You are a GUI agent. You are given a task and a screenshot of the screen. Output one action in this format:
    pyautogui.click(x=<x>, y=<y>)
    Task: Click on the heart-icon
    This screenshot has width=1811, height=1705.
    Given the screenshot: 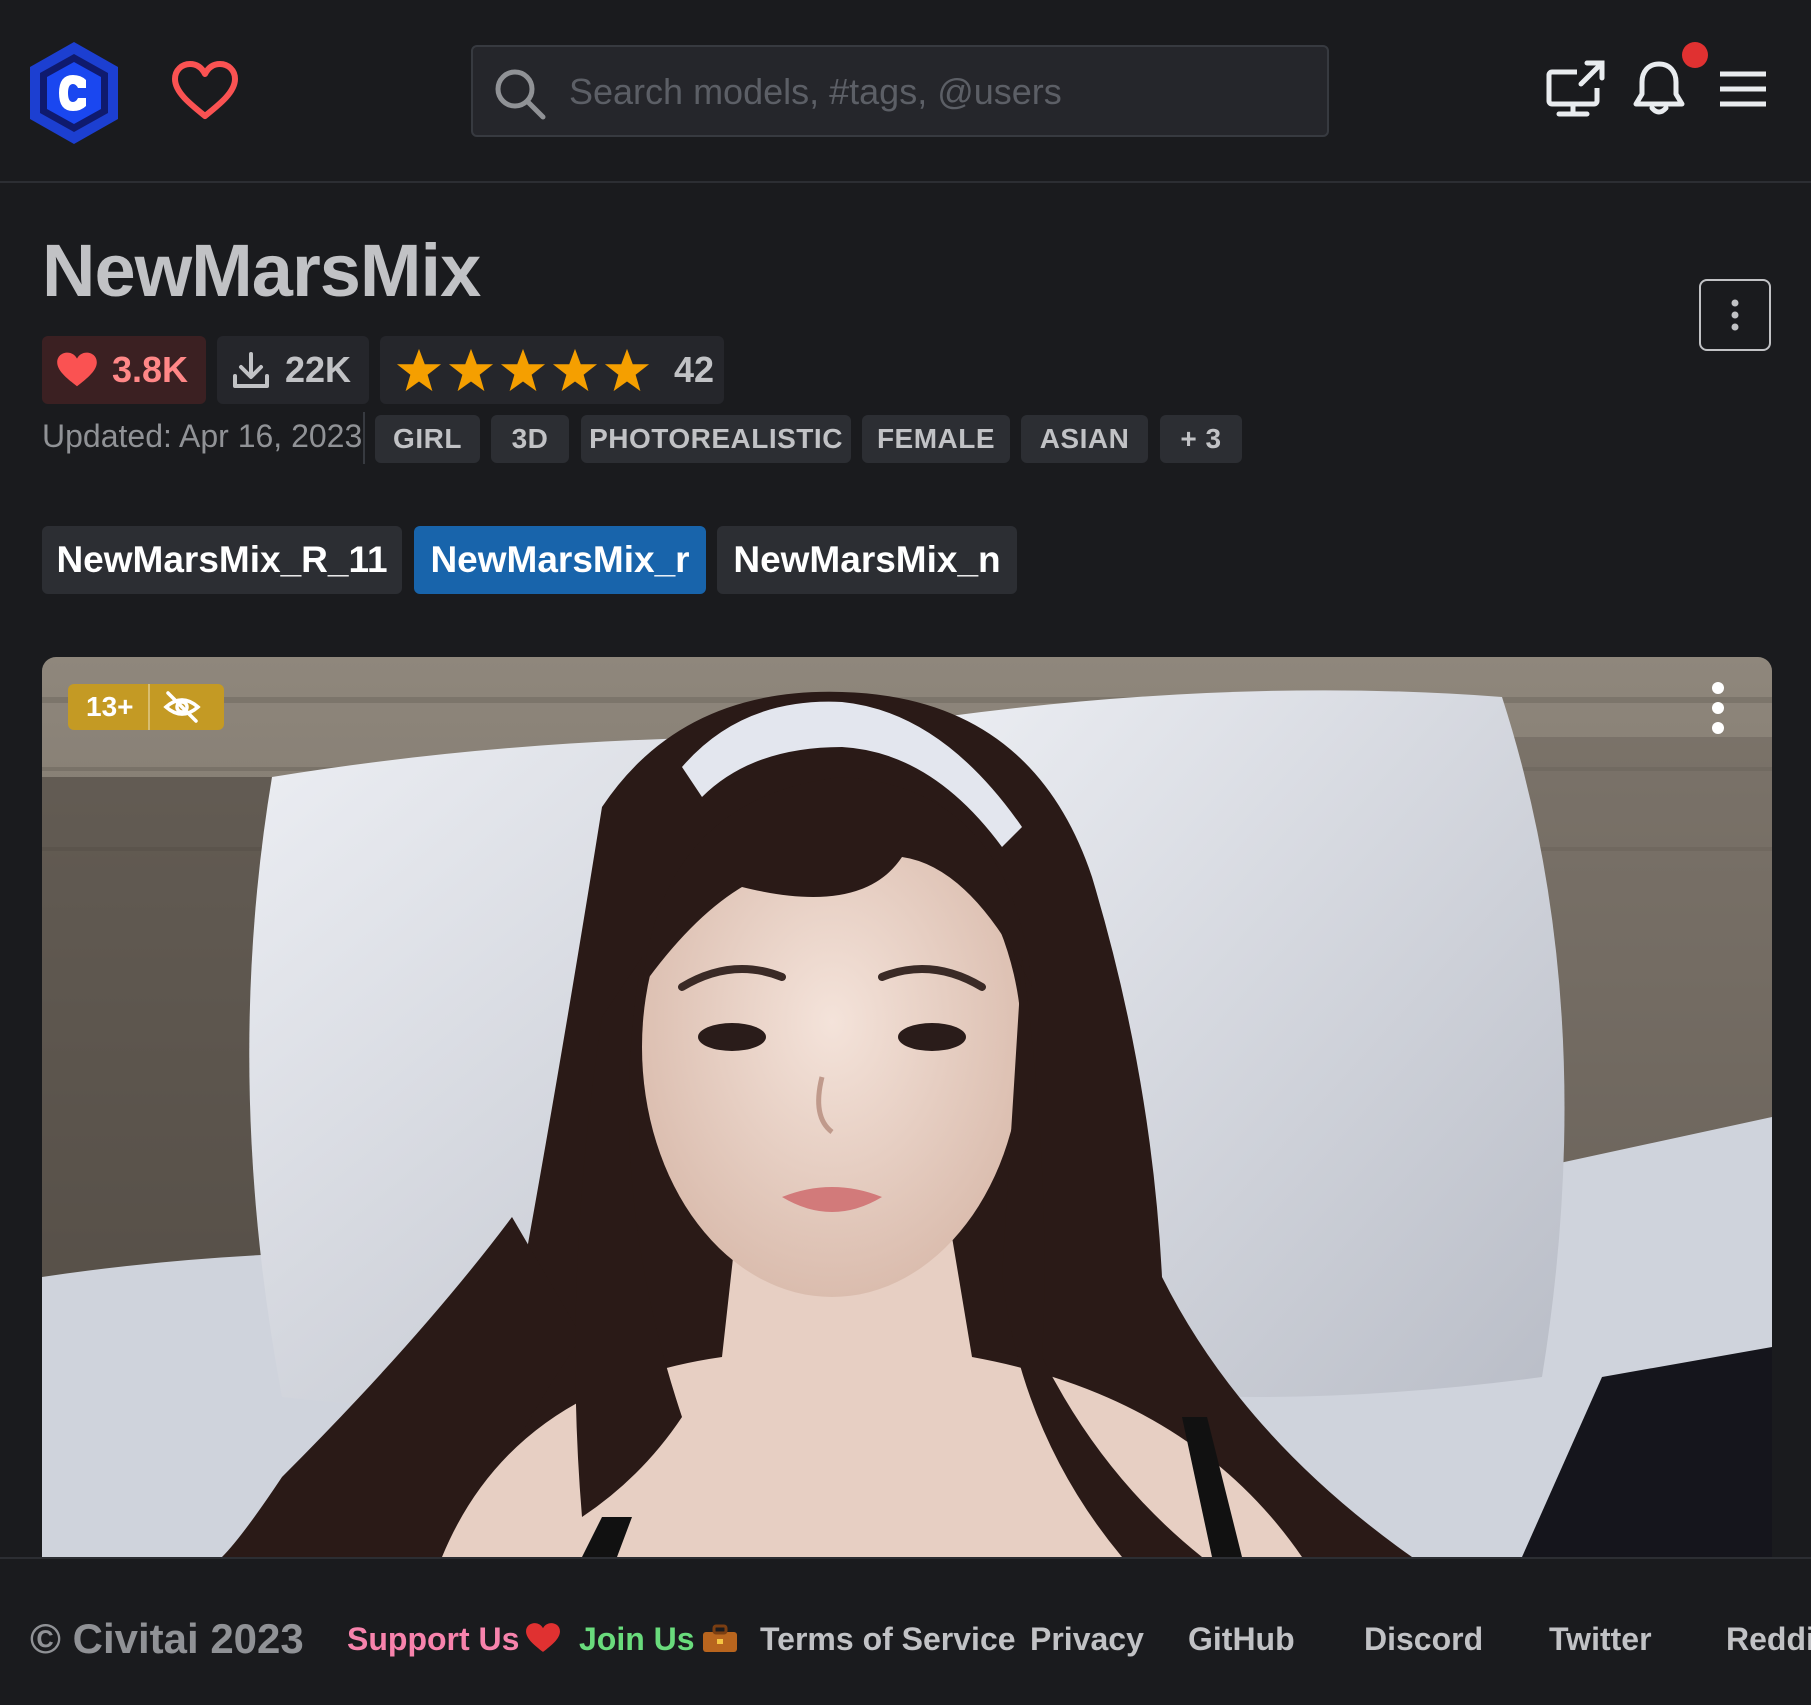 What is the action you would take?
    pyautogui.click(x=205, y=91)
    